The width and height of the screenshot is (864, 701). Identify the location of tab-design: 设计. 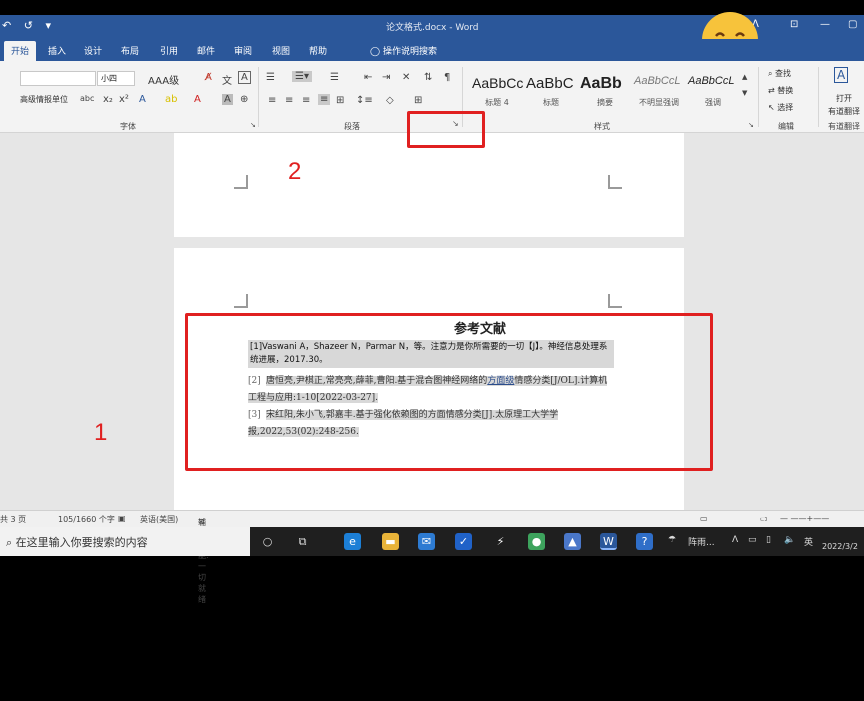
(93, 50).